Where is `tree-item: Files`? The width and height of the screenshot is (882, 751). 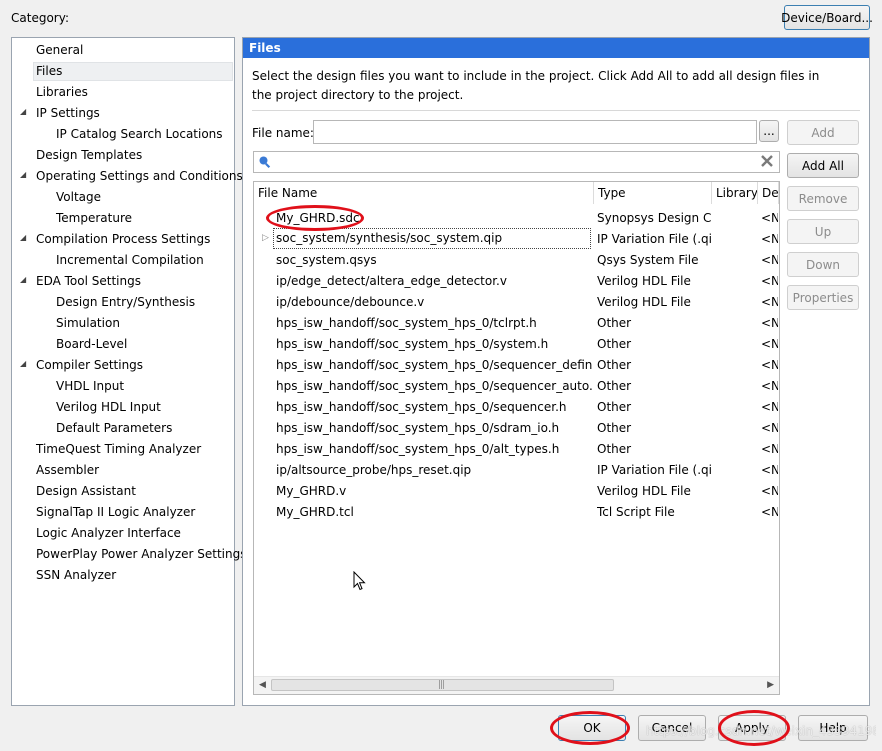 tree-item: Files is located at coordinates (133, 71).